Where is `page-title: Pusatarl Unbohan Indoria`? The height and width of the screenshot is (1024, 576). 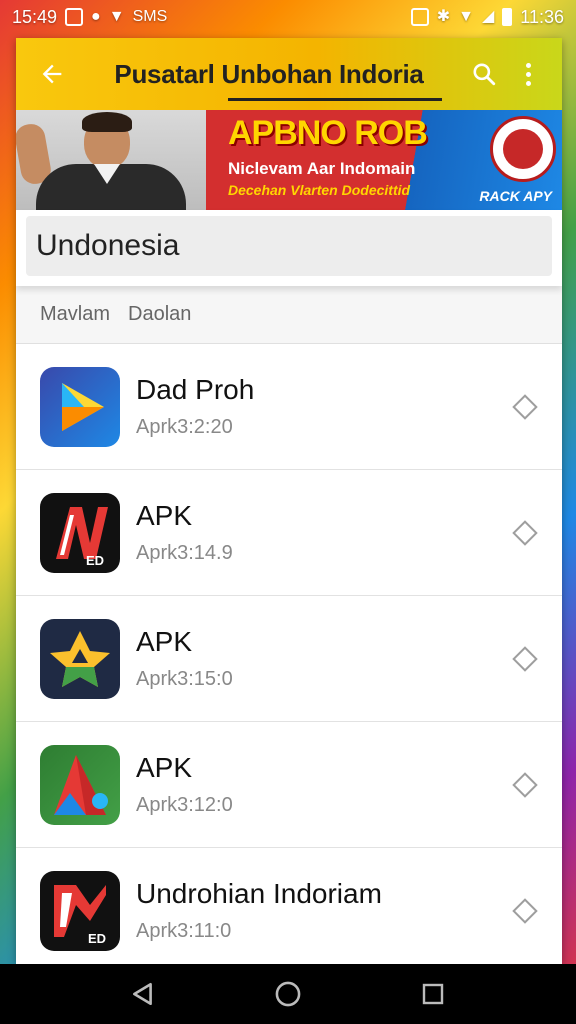
page-title: Pusatarl Unbohan Indoria is located at coordinates (269, 73).